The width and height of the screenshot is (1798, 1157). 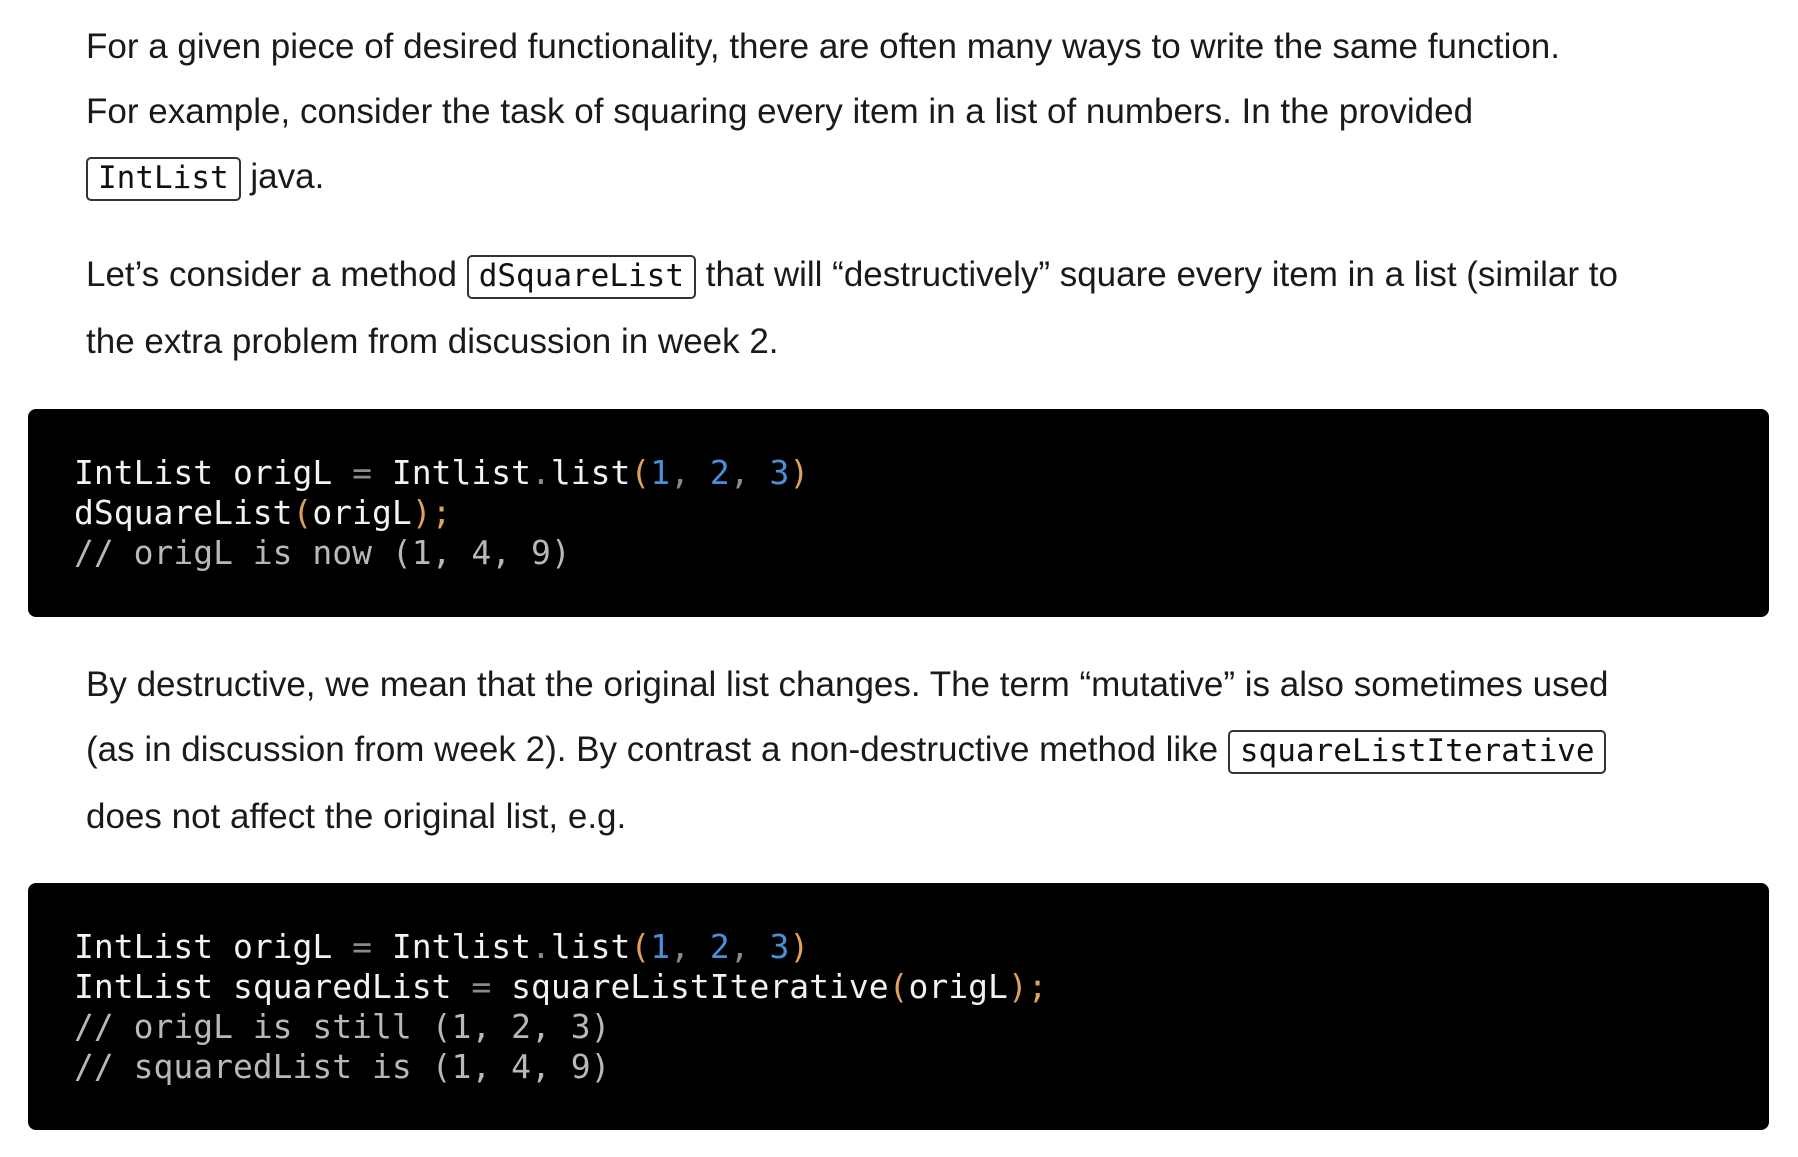 I want to click on paragraph-destructive-line3: does not affect the original list, e.g., so click(x=356, y=816).